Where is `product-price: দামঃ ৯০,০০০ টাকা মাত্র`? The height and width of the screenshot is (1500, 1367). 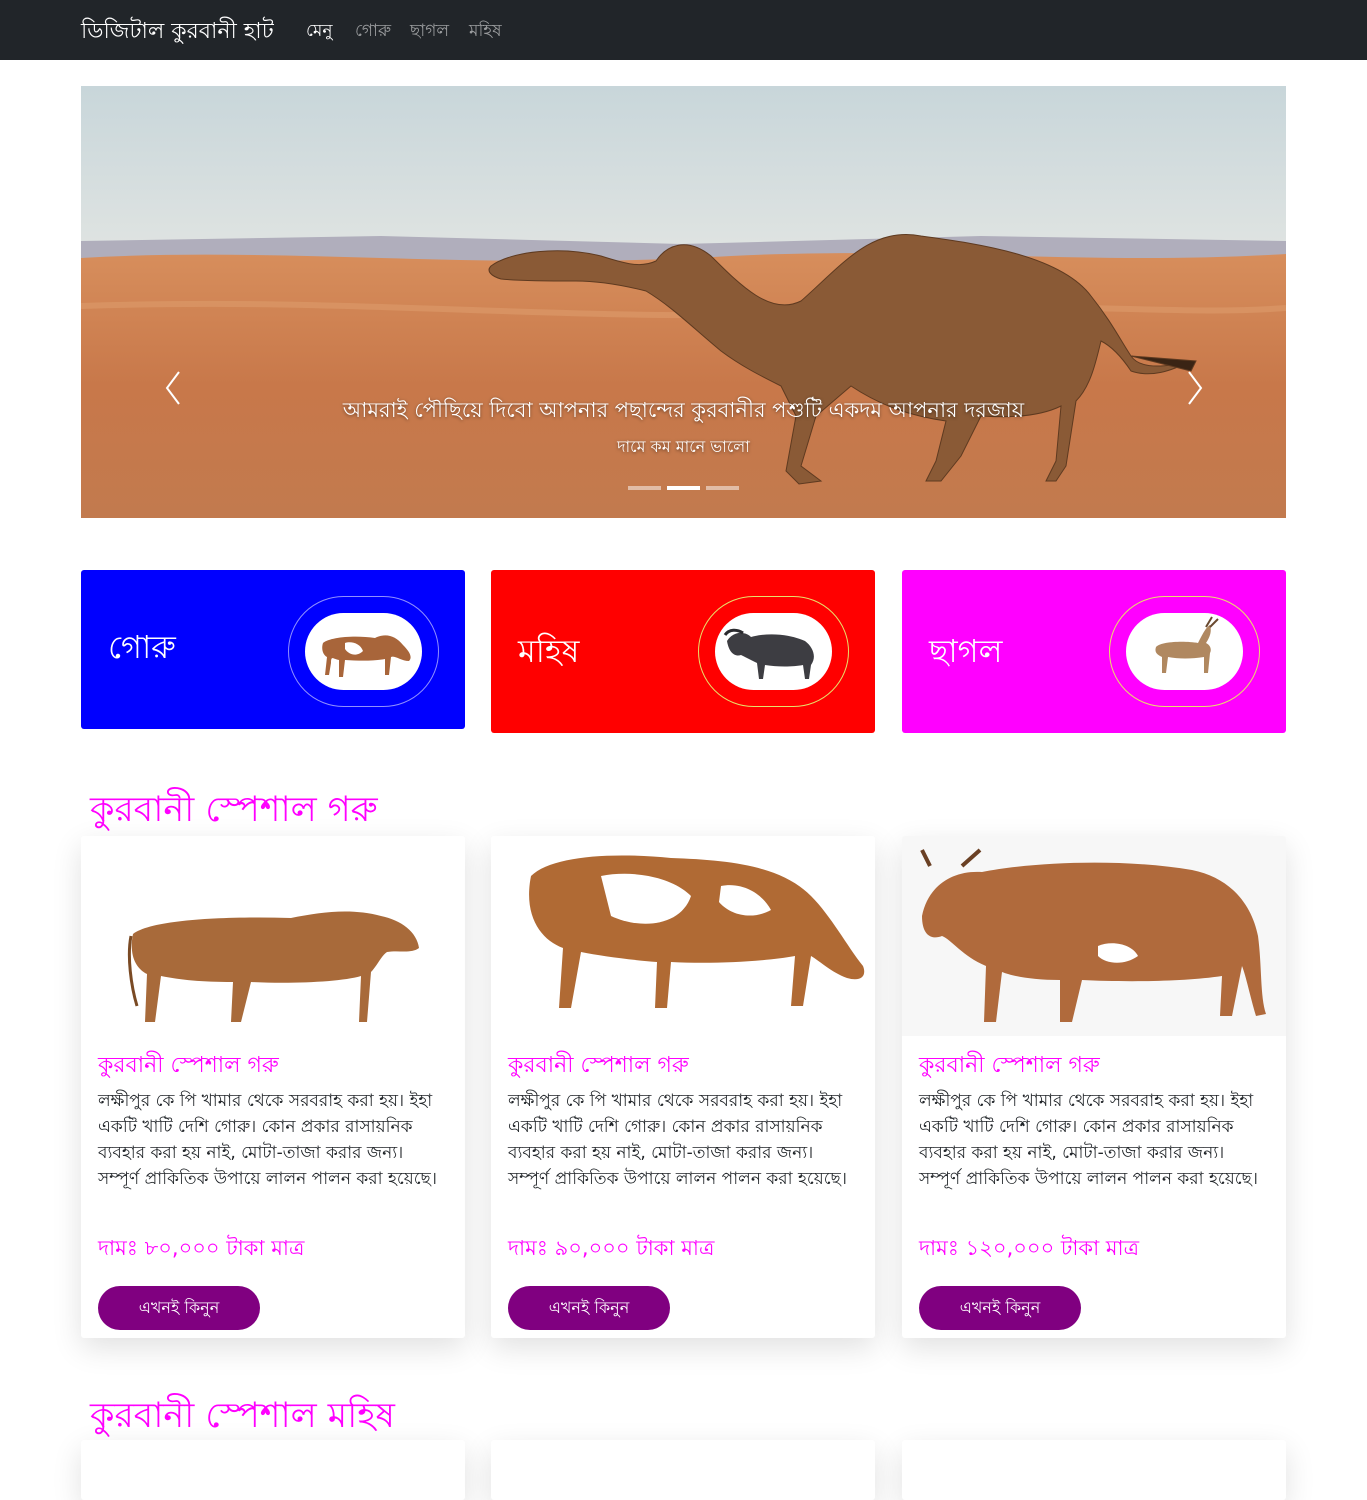 product-price: দামঃ ৯০,০০০ টাকা মাত্র is located at coordinates (611, 1248).